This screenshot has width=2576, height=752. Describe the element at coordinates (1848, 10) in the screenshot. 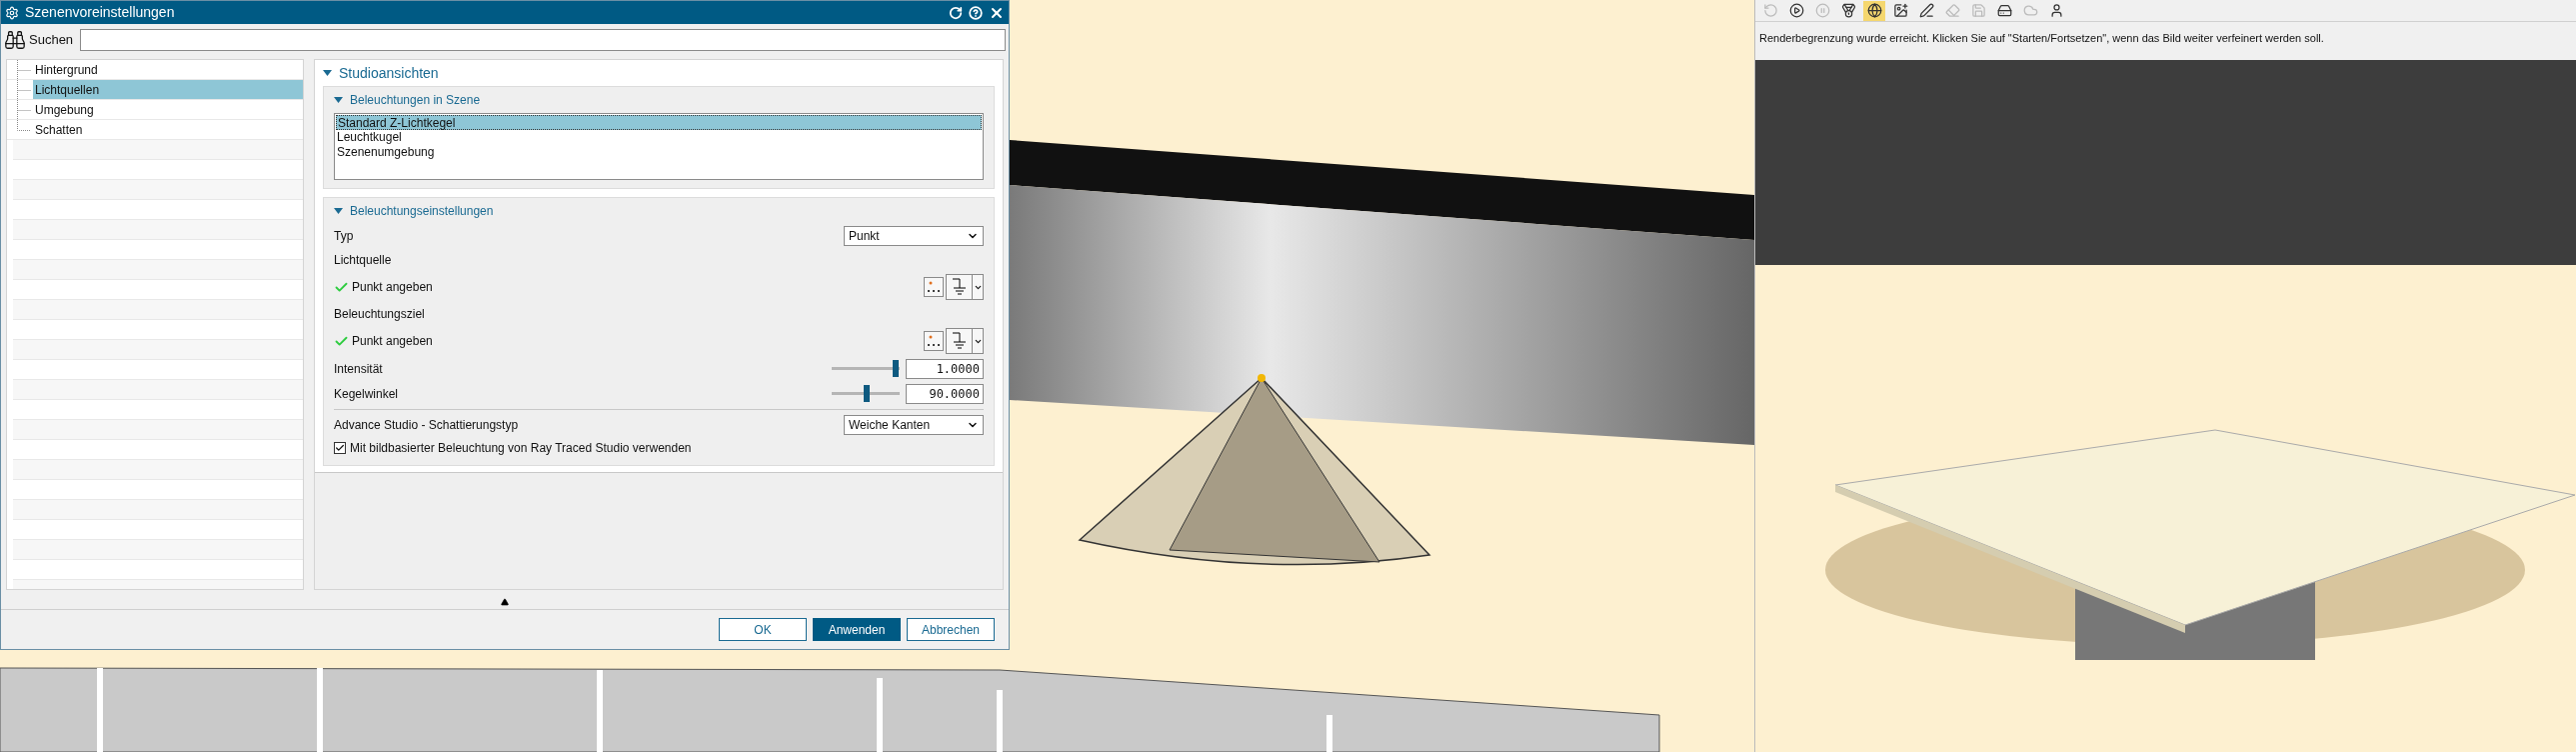

I see `medal-icon` at that location.